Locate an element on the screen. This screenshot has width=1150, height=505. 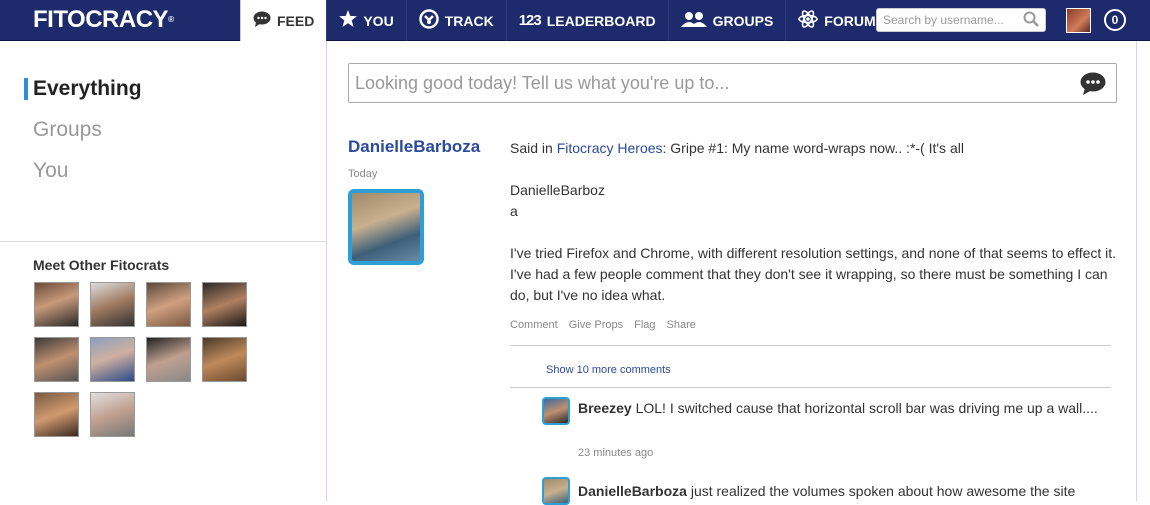
post-author-avatar is located at coordinates (386, 227).